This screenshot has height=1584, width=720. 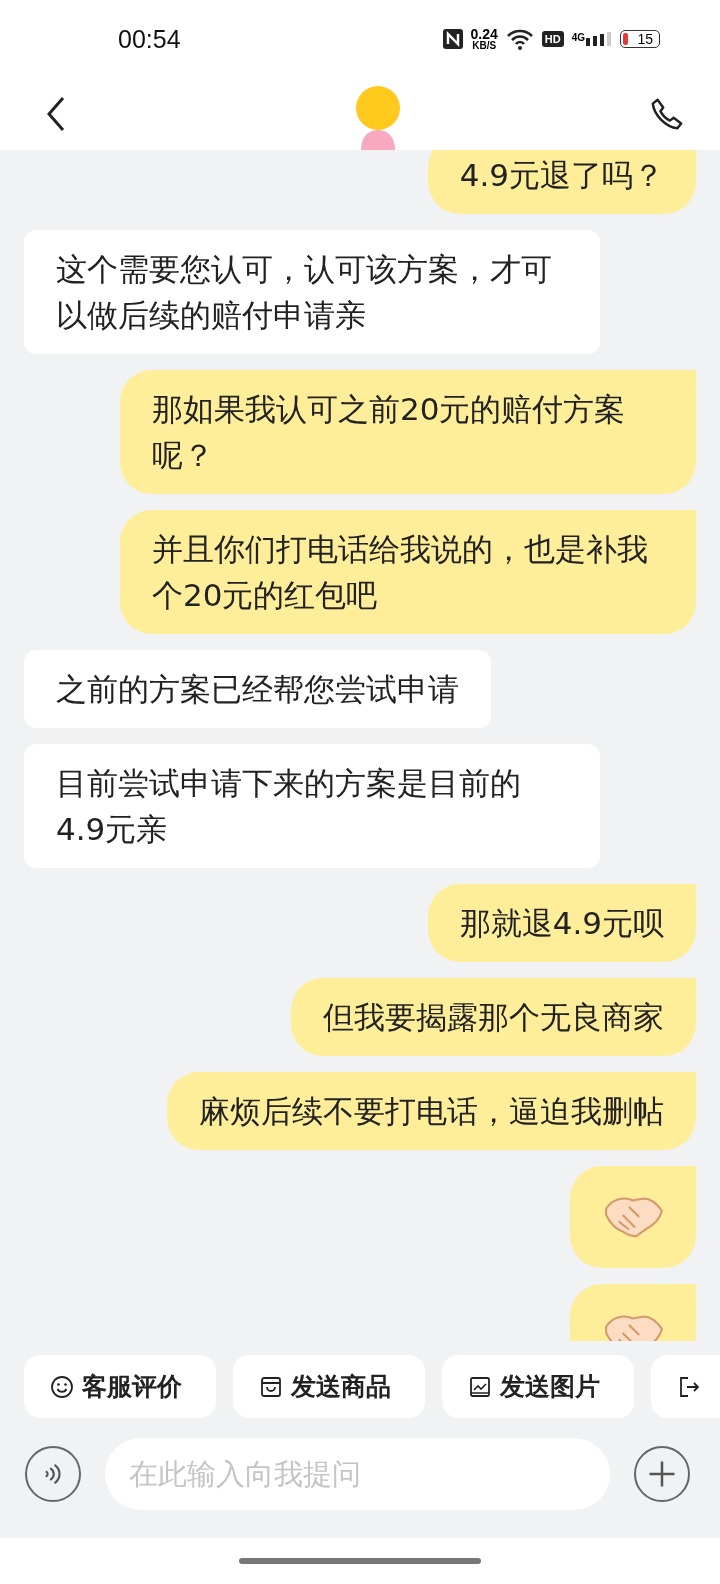 I want to click on speed-unit: KB/S, so click(x=484, y=46).